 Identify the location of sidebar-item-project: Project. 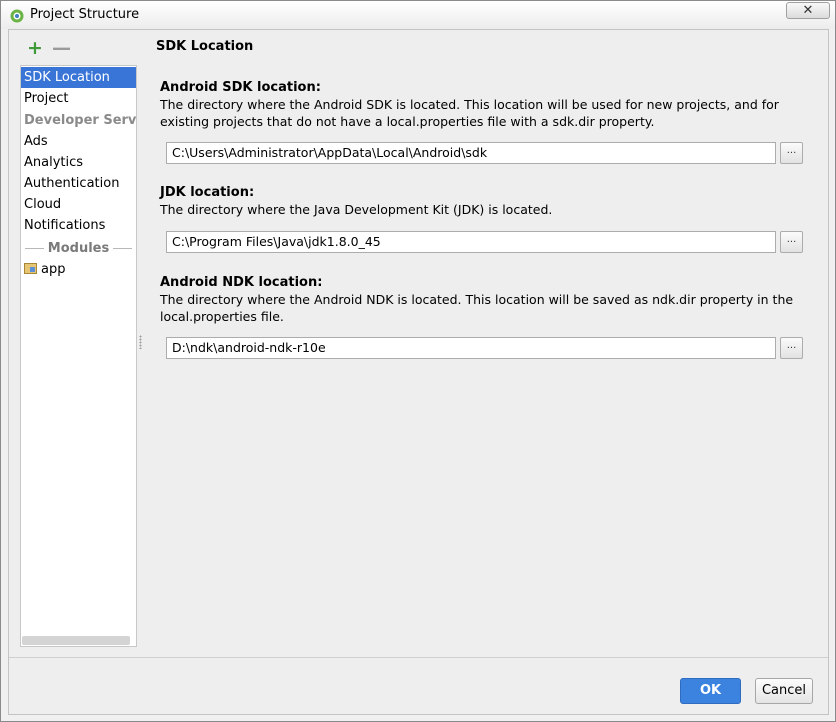
(78, 98).